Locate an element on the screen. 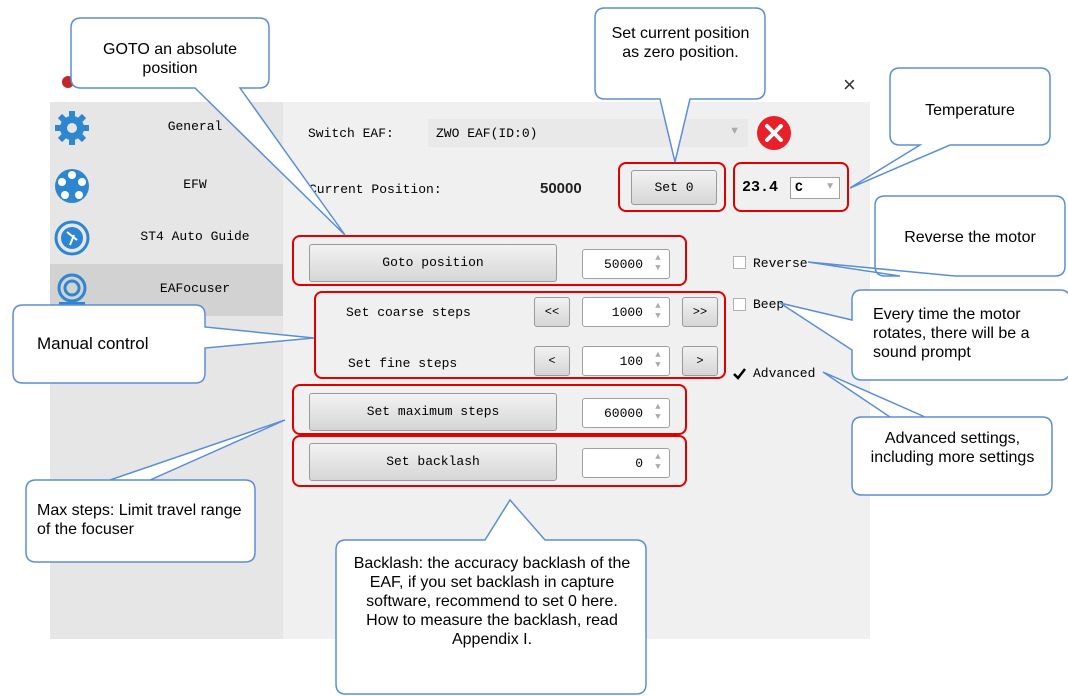 The width and height of the screenshot is (1068, 696). callout-manual-text: Manual control is located at coordinates (93, 343).